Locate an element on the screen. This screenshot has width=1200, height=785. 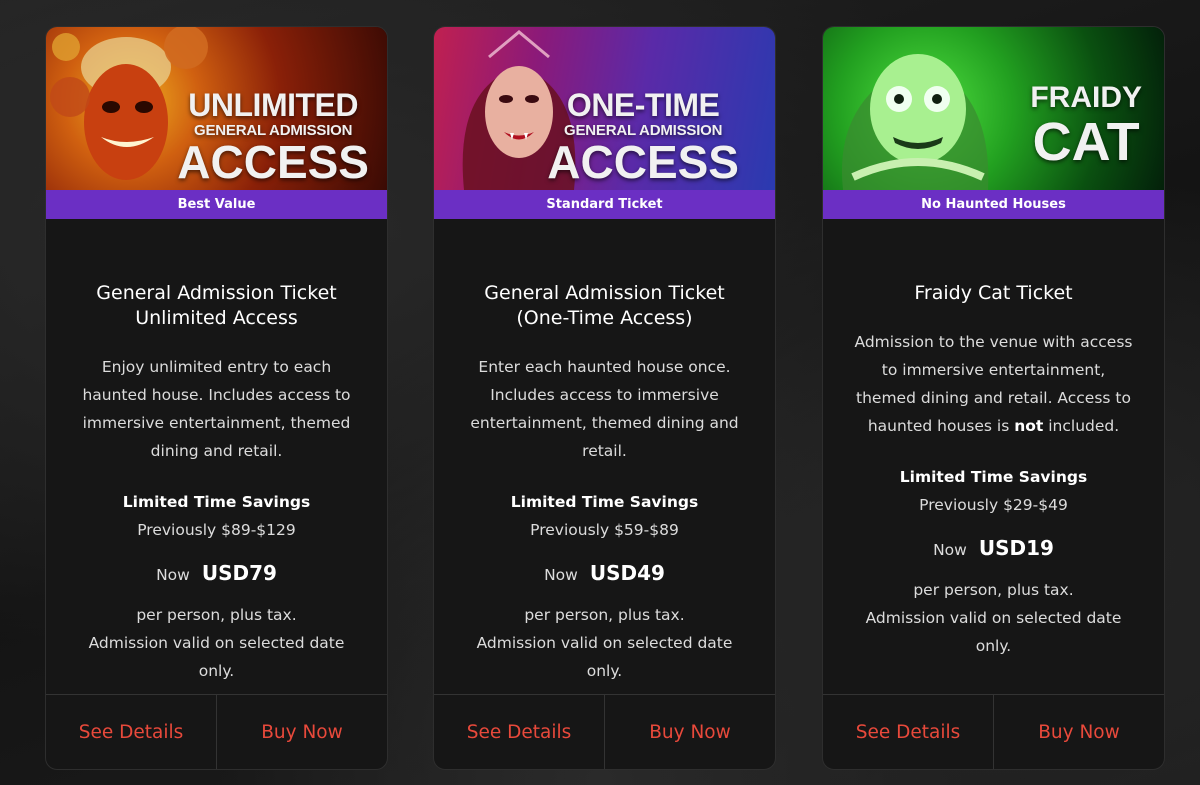
now-price: USD19 is located at coordinates (1016, 548).